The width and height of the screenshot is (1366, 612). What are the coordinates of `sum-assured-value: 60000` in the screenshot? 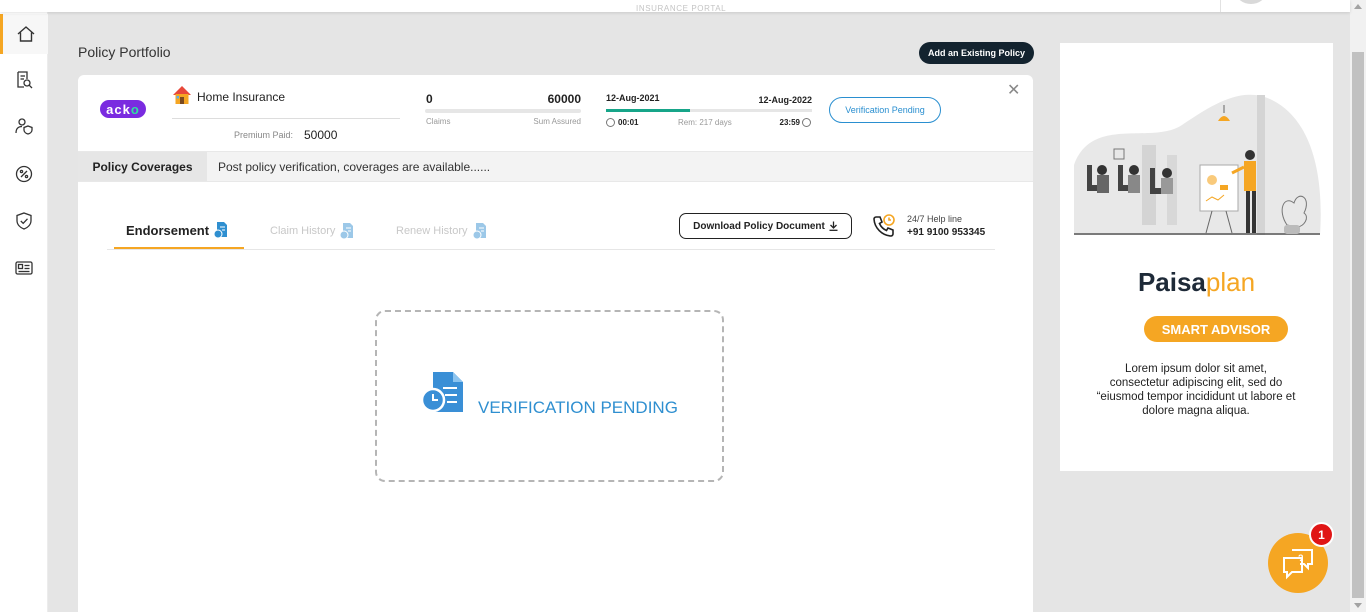 It's located at (564, 99).